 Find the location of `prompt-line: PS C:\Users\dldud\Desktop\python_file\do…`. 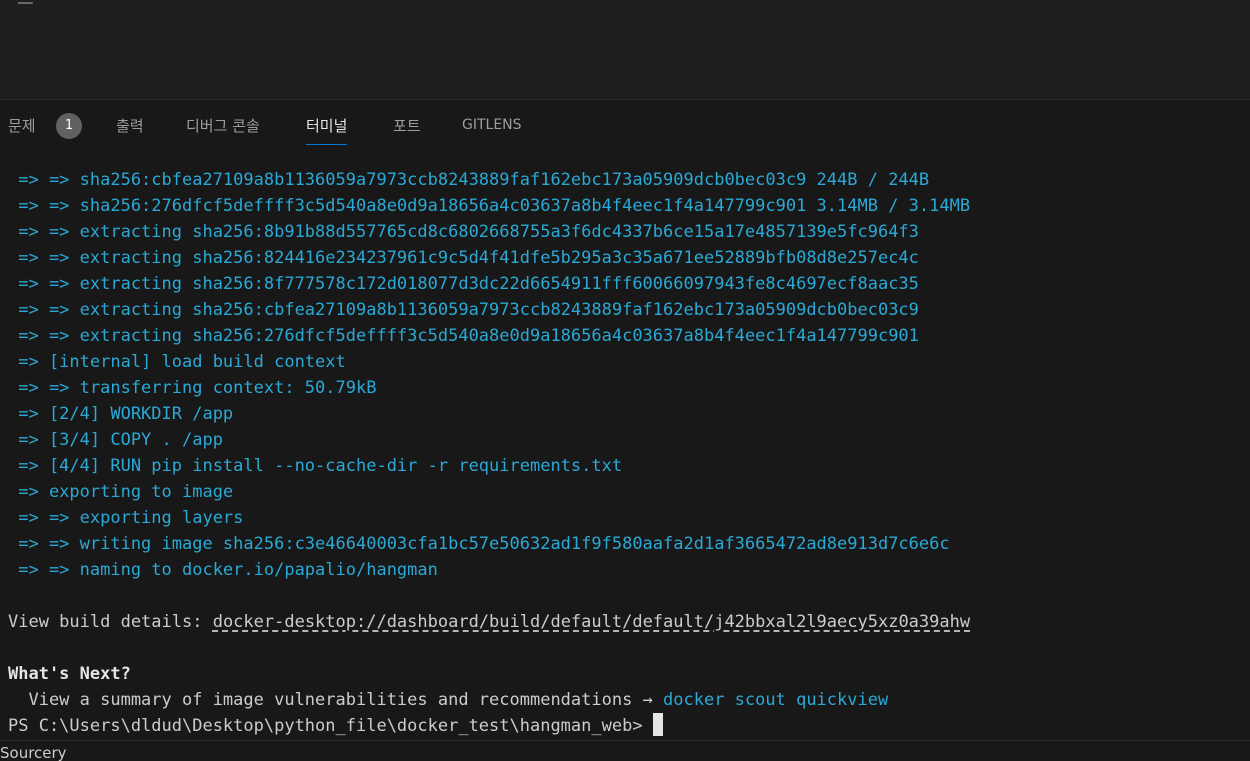

prompt-line: PS C:\Users\dldud\Desktop\python_file\do… is located at coordinates (335, 726).